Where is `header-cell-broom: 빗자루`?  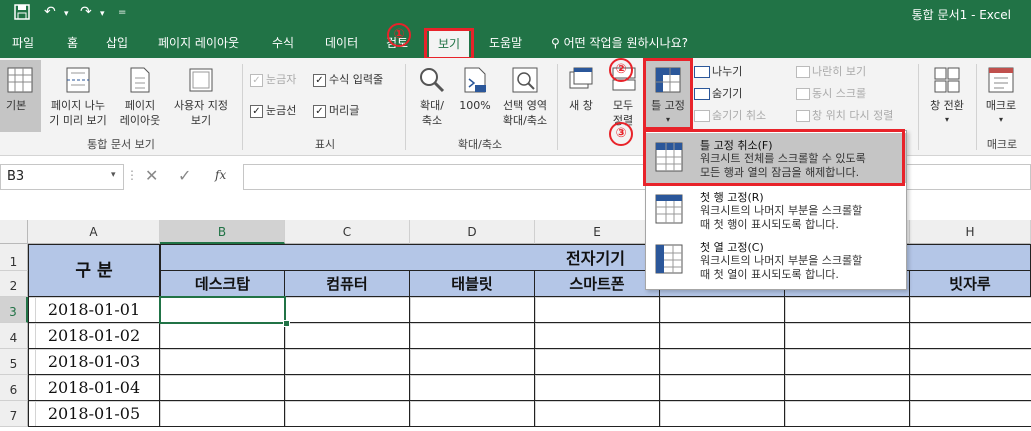
header-cell-broom: 빗자루 is located at coordinates (970, 284).